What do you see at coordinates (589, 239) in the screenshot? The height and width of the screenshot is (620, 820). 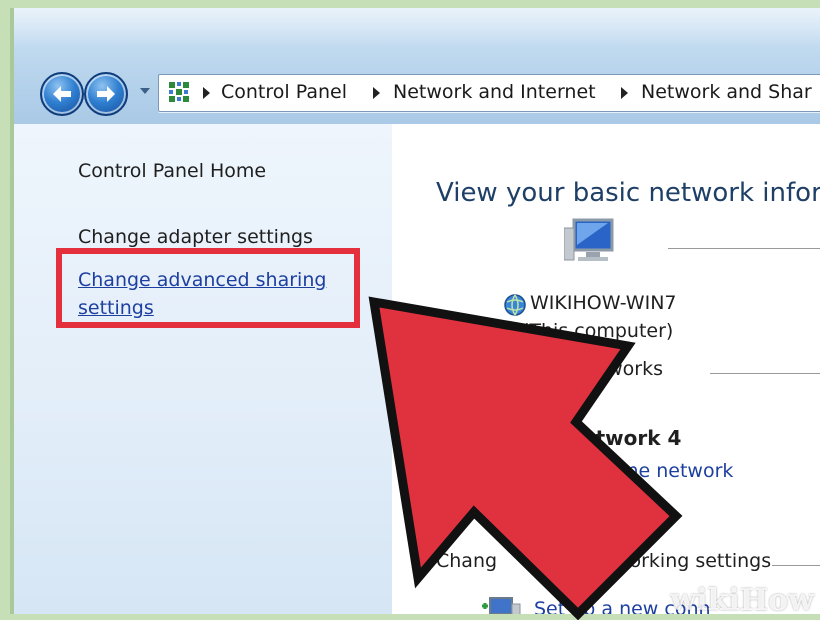 I see `computer-icon` at bounding box center [589, 239].